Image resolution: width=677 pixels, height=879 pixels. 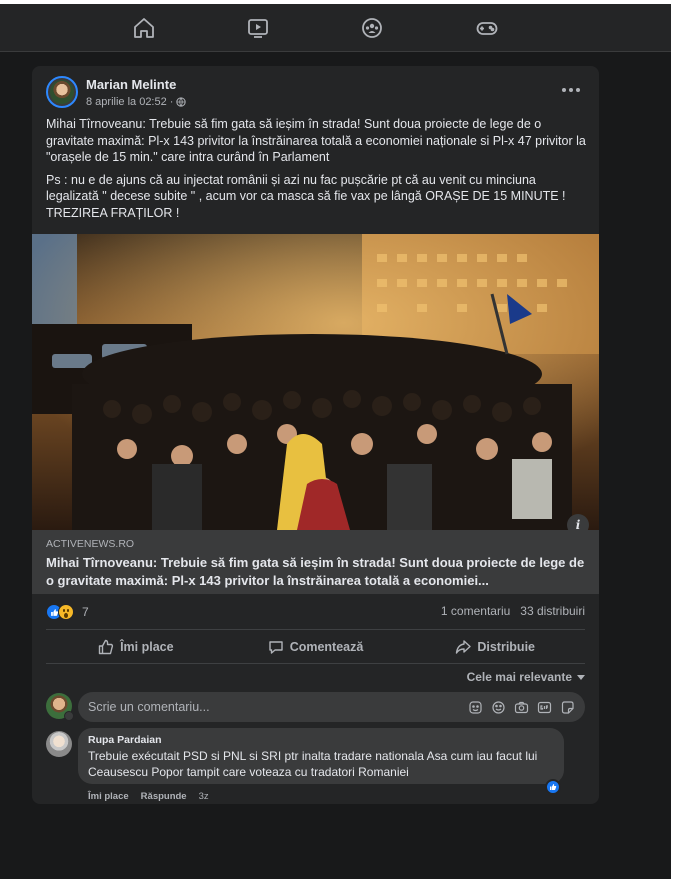 I want to click on emoji-icon, so click(x=498, y=707).